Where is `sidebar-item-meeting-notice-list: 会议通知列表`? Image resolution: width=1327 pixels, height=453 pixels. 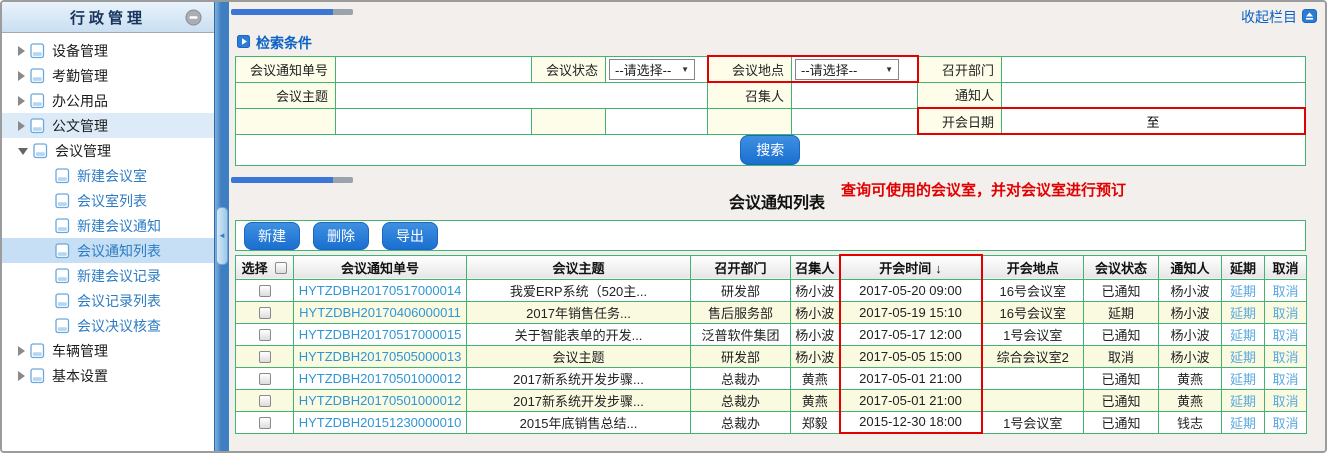 sidebar-item-meeting-notice-list: 会议通知列表 is located at coordinates (108, 250).